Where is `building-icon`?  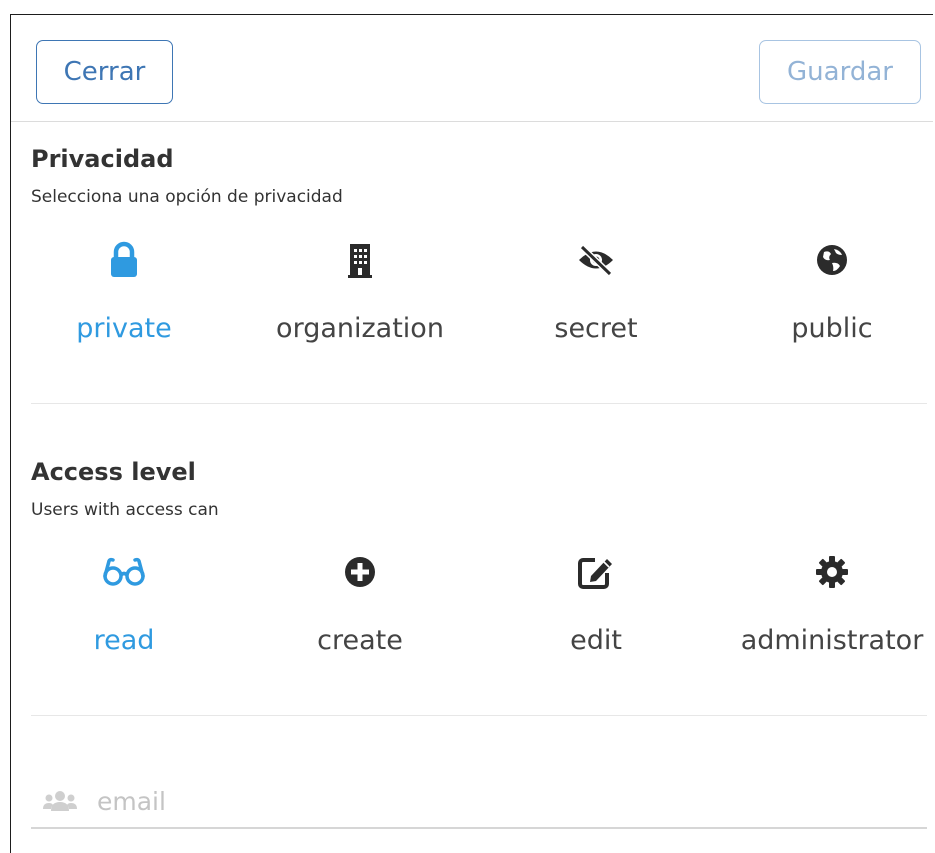 building-icon is located at coordinates (360, 260).